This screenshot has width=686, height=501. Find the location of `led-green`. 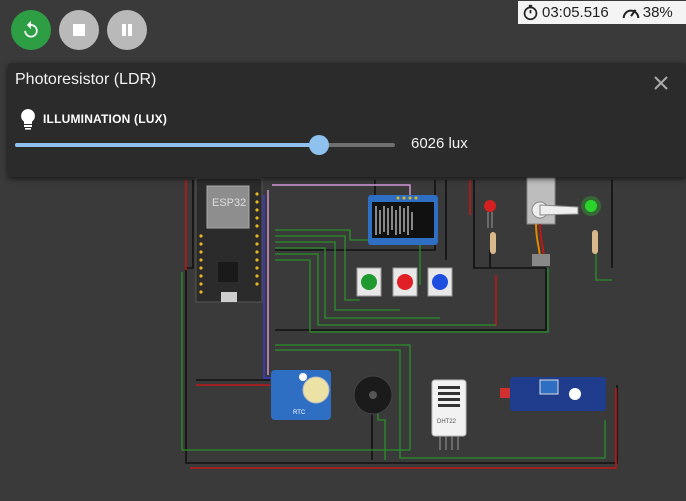

led-green is located at coordinates (591, 206).